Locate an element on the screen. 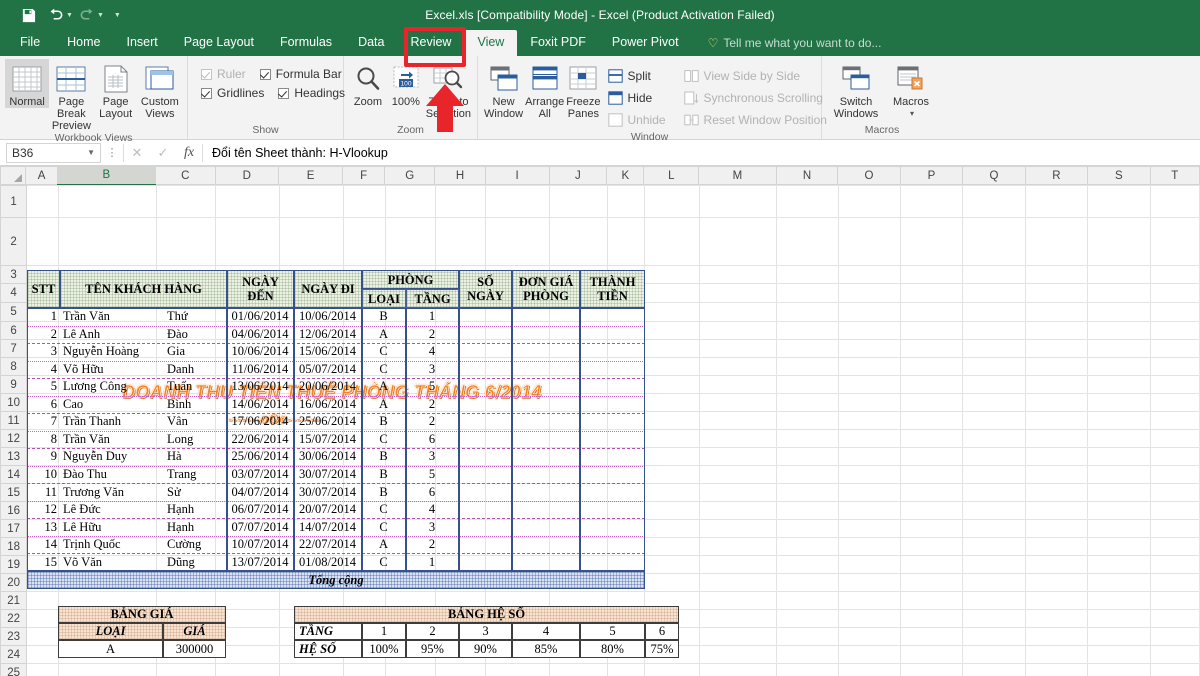 The height and width of the screenshot is (676, 1200). page-break-preview-button: Page Break Preview is located at coordinates (71, 95).